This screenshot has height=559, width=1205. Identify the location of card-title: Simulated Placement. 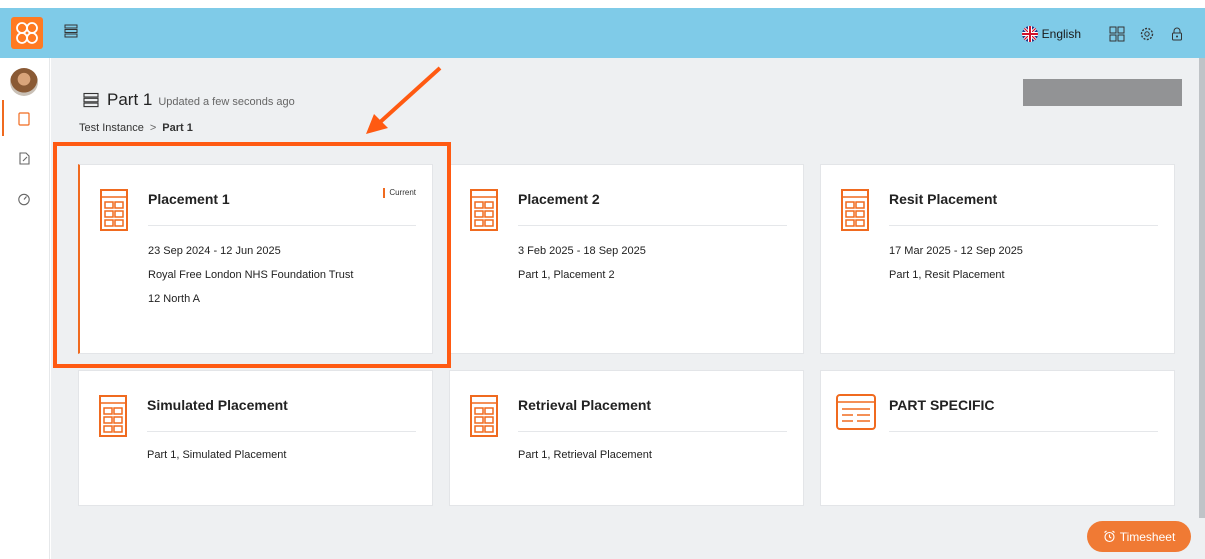
(217, 405).